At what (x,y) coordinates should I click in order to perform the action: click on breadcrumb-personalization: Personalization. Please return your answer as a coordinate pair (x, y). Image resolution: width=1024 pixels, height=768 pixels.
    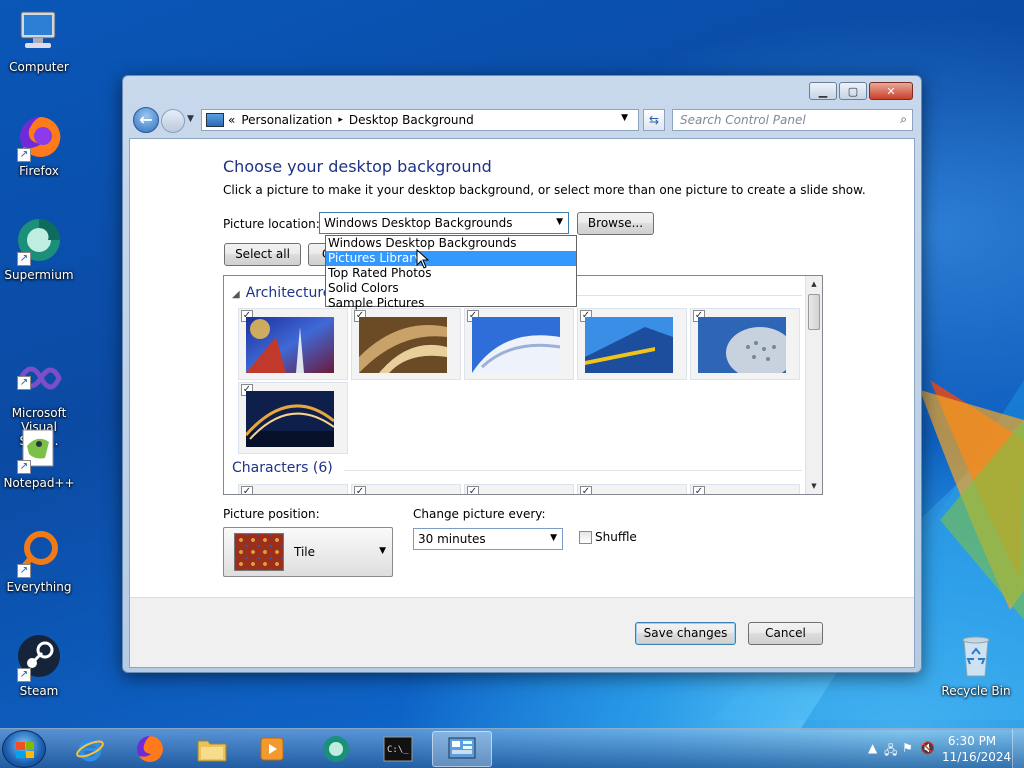
    Looking at the image, I should click on (286, 120).